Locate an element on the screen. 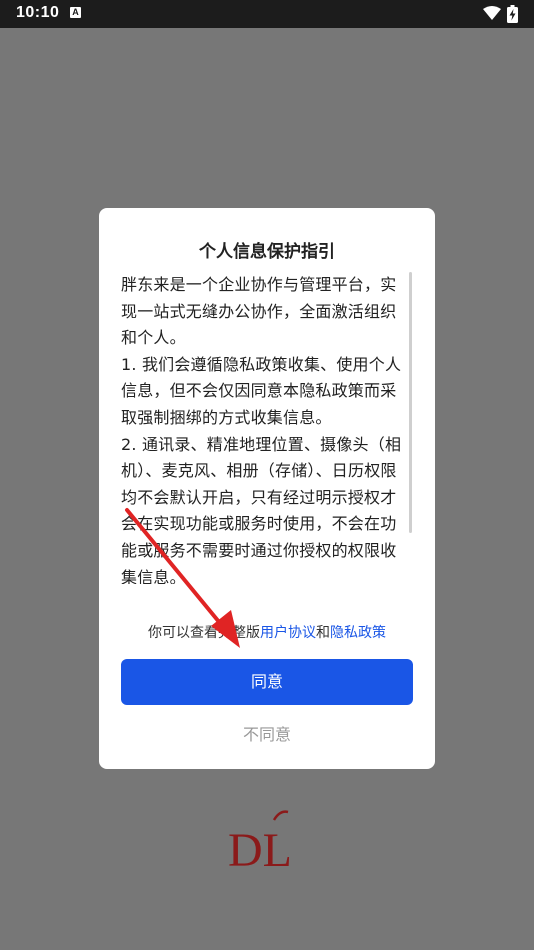  dialog-title: 个人信息保护指引 is located at coordinates (267, 252).